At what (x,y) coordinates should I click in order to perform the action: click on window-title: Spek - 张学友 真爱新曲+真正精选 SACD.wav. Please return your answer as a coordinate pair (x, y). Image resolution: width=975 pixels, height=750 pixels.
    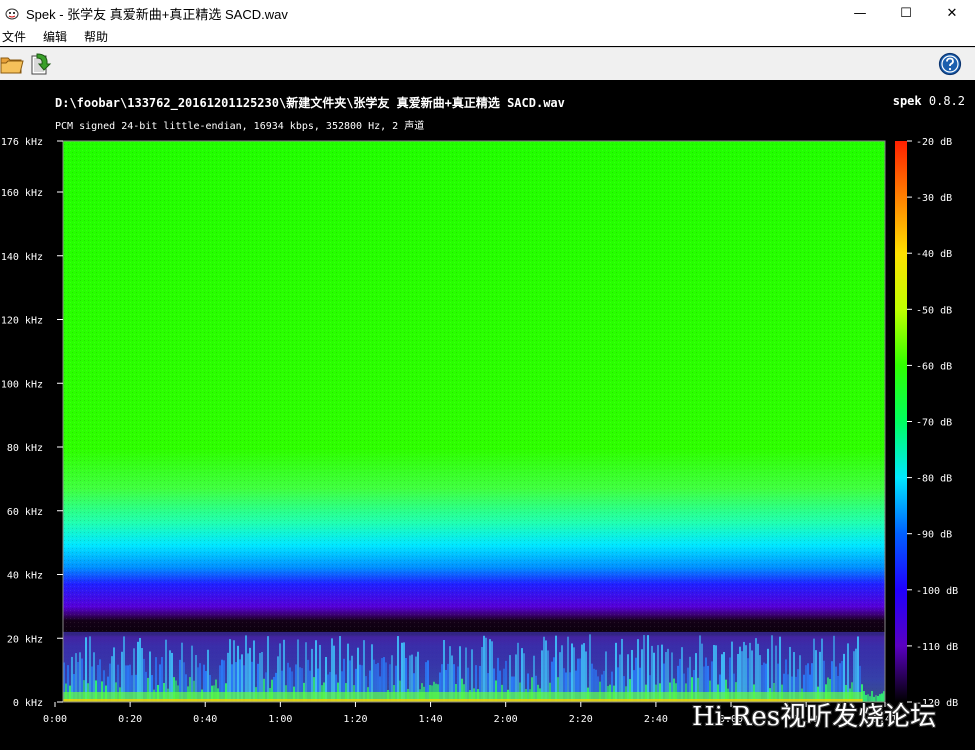
    Looking at the image, I should click on (157, 14).